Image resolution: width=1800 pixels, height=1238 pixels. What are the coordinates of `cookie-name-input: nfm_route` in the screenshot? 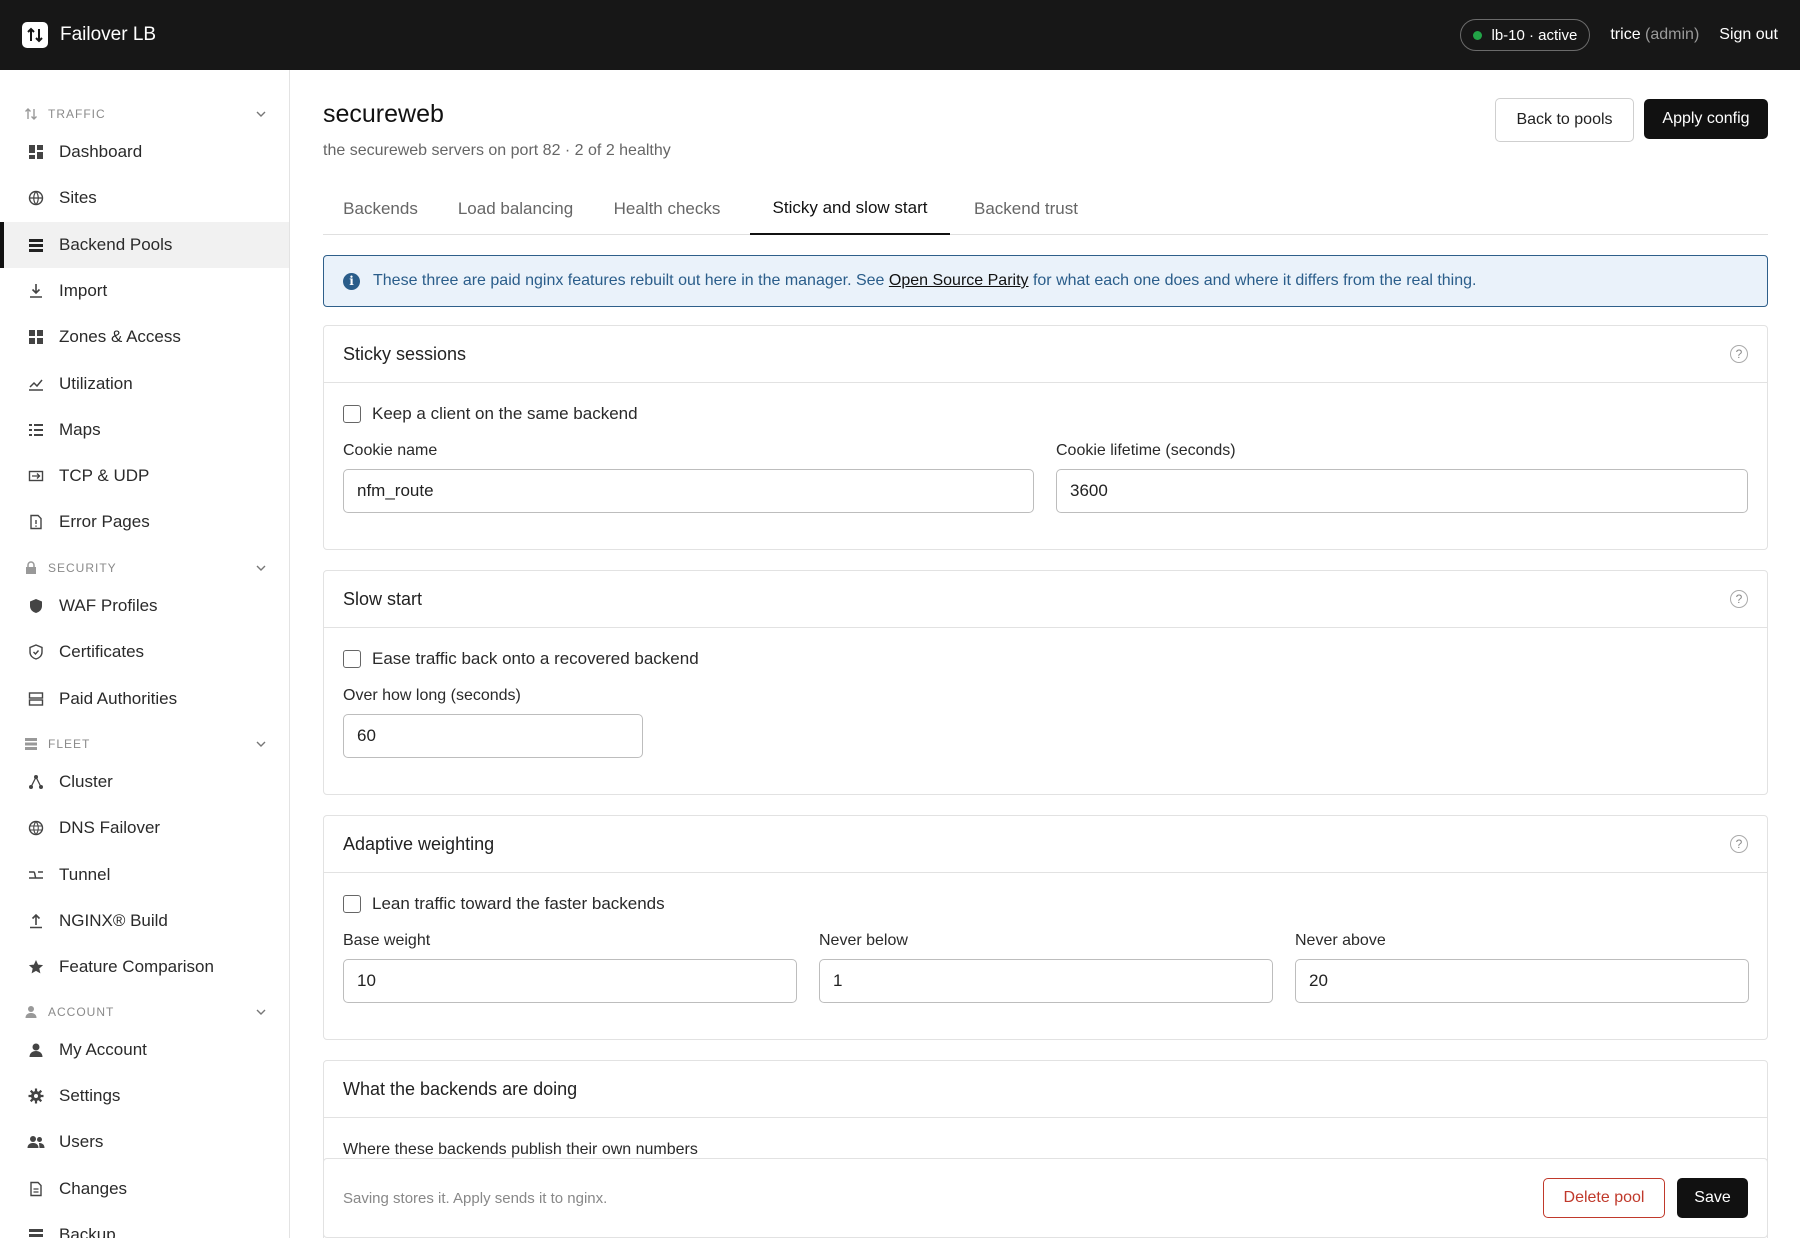 It's located at (688, 491).